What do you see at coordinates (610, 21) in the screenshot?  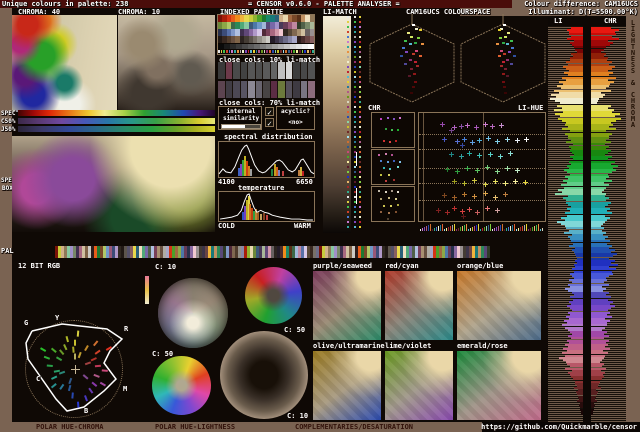 I see `chr-column-label: CHR` at bounding box center [610, 21].